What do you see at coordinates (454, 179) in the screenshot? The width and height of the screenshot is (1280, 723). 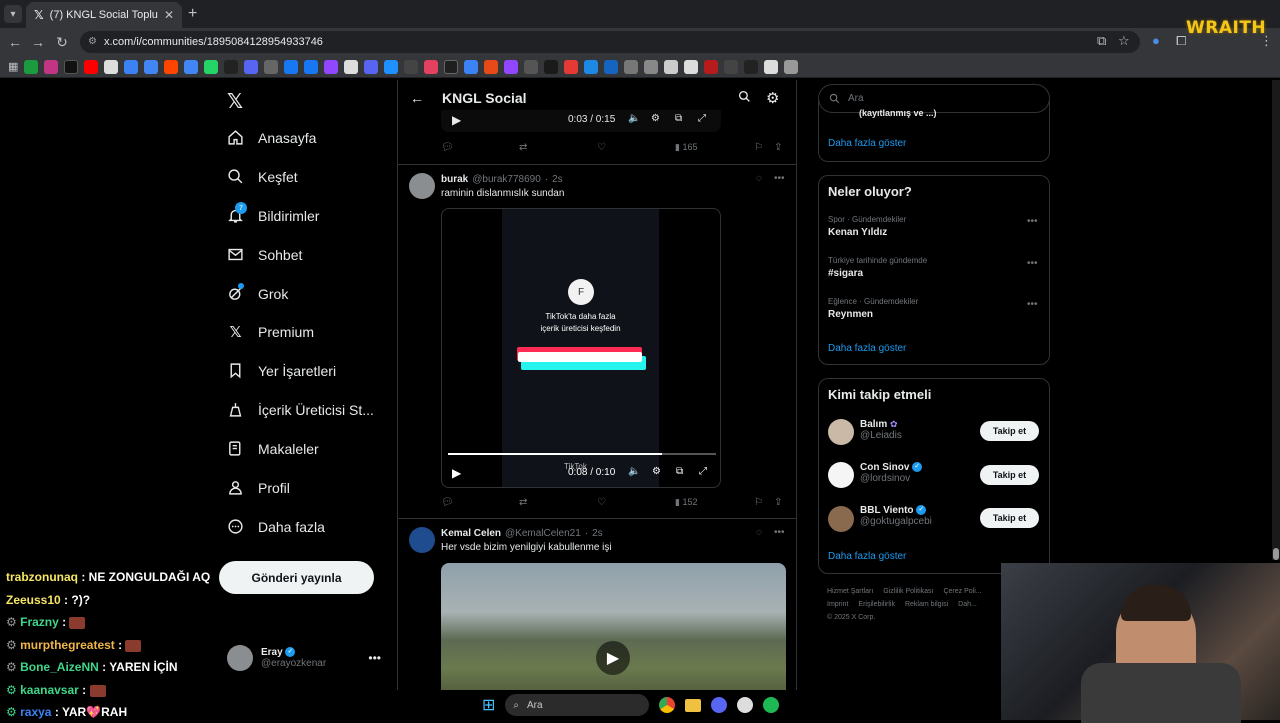 I see `author-name: burak` at bounding box center [454, 179].